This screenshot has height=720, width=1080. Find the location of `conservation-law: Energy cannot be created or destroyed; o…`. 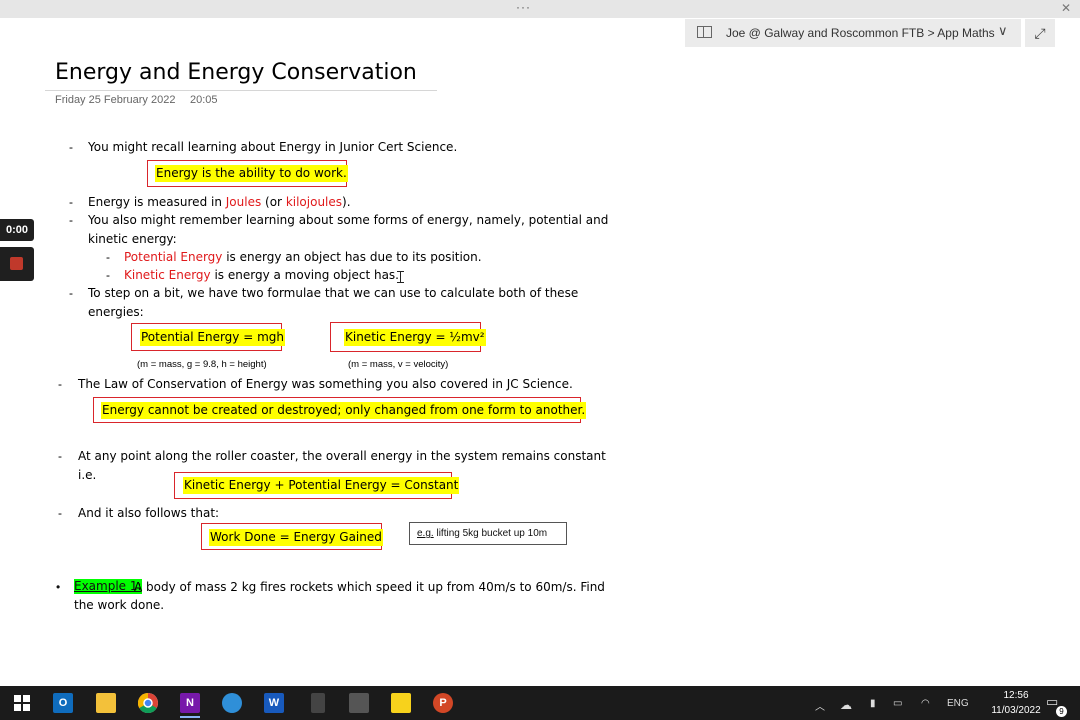

conservation-law: Energy cannot be created or destroyed; o… is located at coordinates (344, 410).